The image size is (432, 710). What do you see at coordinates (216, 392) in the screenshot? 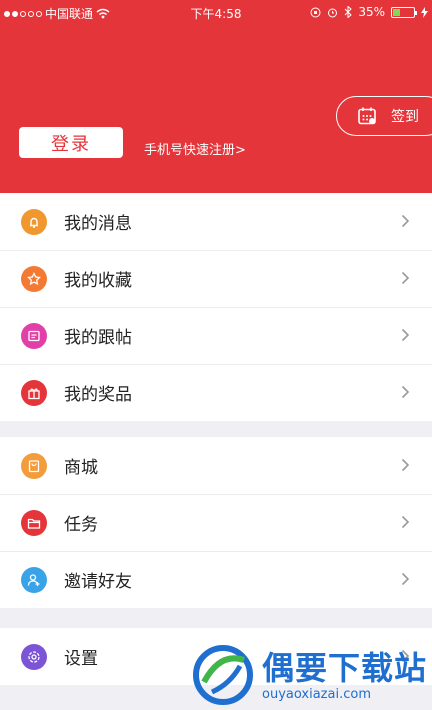
I see `menu-item-gift: 我的奖品` at bounding box center [216, 392].